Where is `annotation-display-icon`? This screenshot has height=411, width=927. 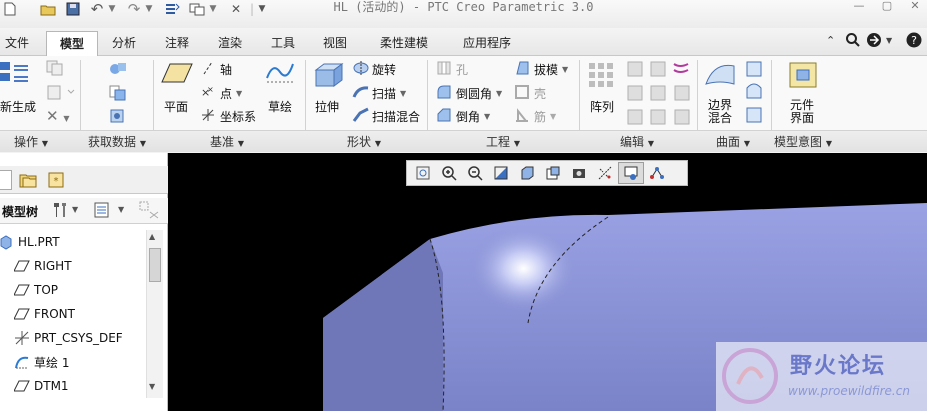
annotation-display-icon is located at coordinates (631, 173).